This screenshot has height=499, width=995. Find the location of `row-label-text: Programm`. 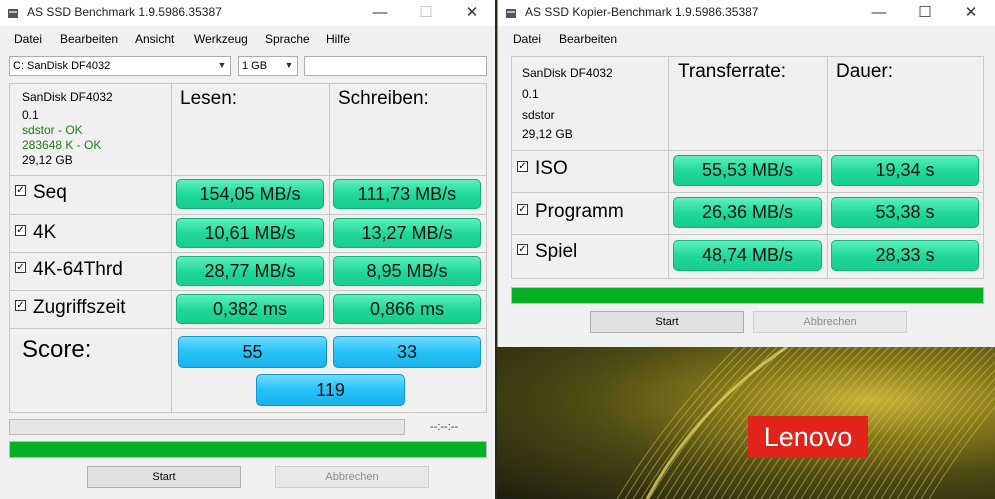

row-label-text: Programm is located at coordinates (579, 211).